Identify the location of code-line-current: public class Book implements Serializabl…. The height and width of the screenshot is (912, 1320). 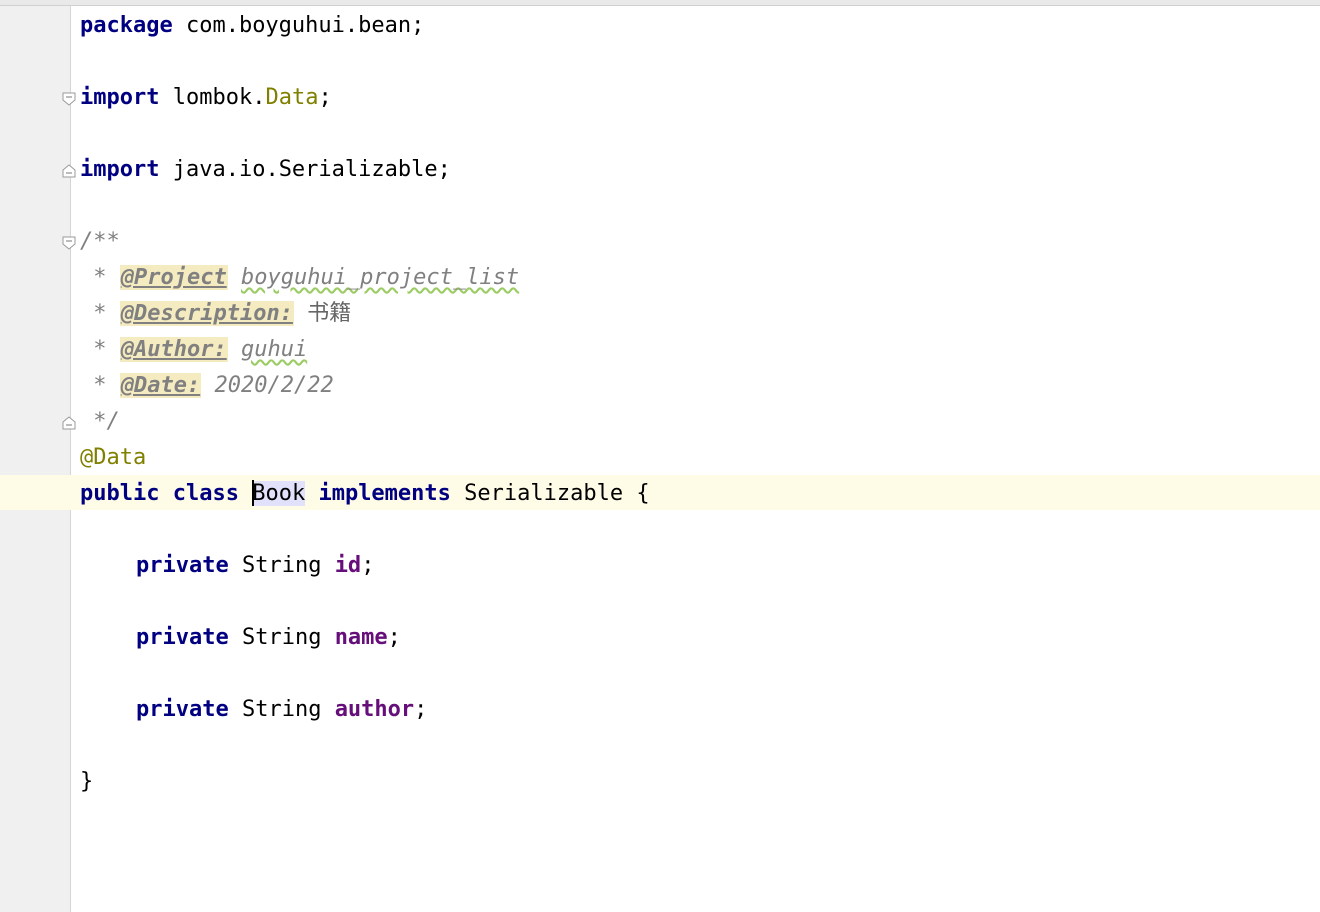
(365, 494).